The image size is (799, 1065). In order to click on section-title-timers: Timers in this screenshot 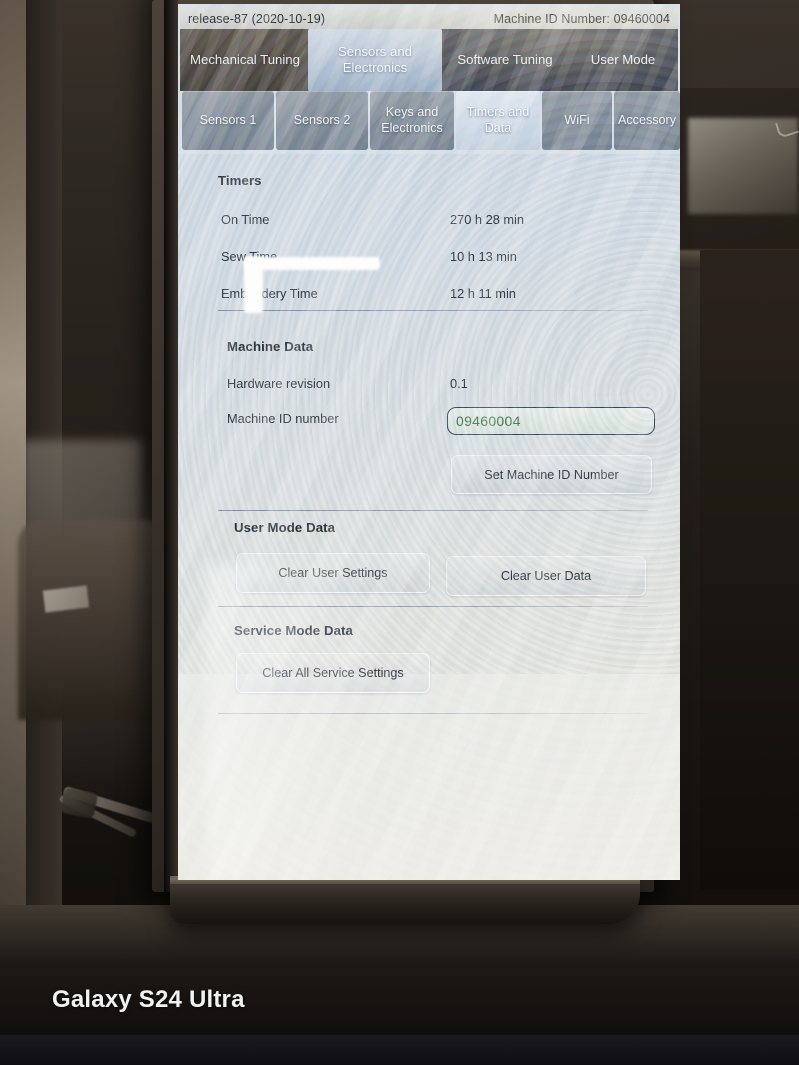, I will do `click(240, 180)`.